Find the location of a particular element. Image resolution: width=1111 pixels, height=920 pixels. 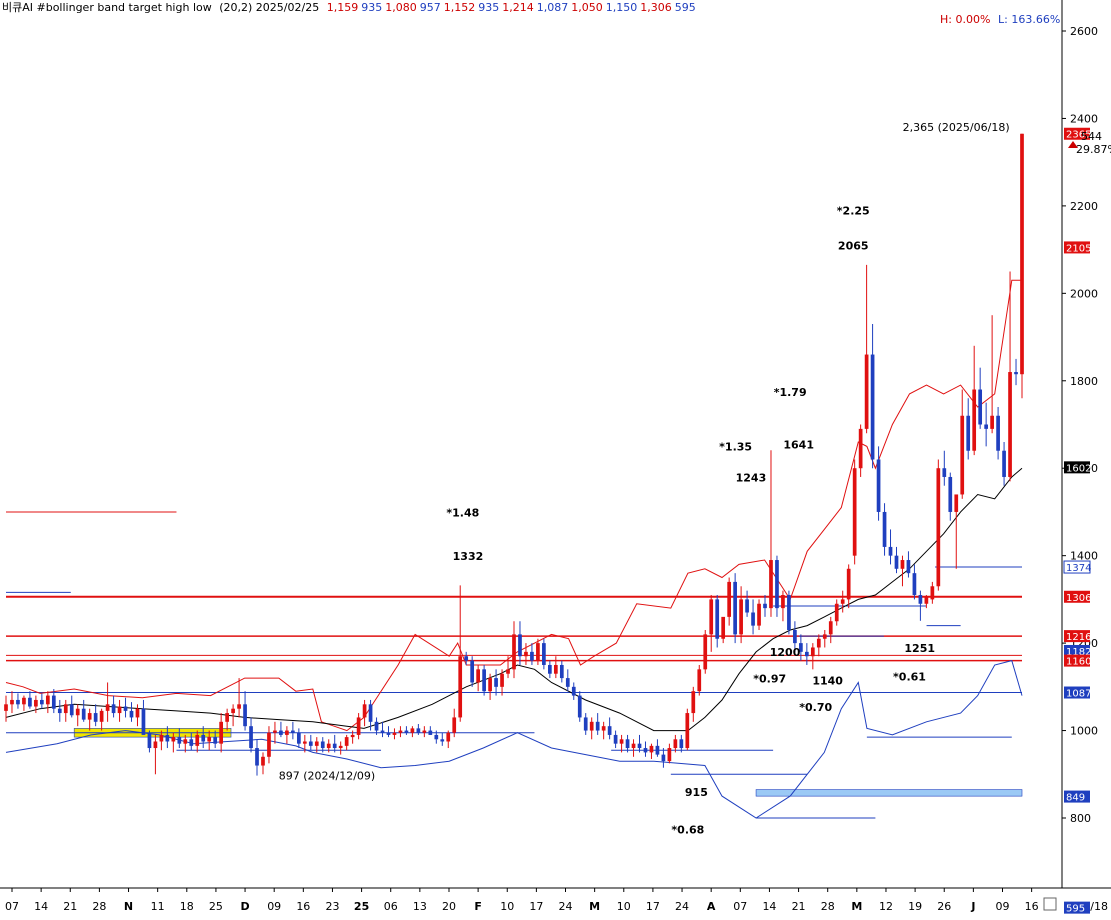

header-value: 595 is located at coordinates (685, 7).